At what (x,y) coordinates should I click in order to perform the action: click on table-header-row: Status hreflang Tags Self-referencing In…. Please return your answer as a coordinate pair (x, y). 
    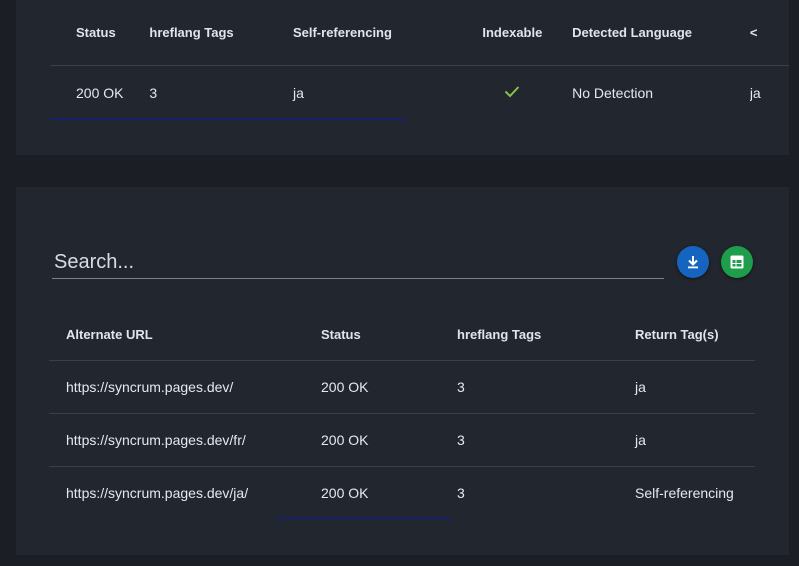
    Looking at the image, I should click on (419, 33).